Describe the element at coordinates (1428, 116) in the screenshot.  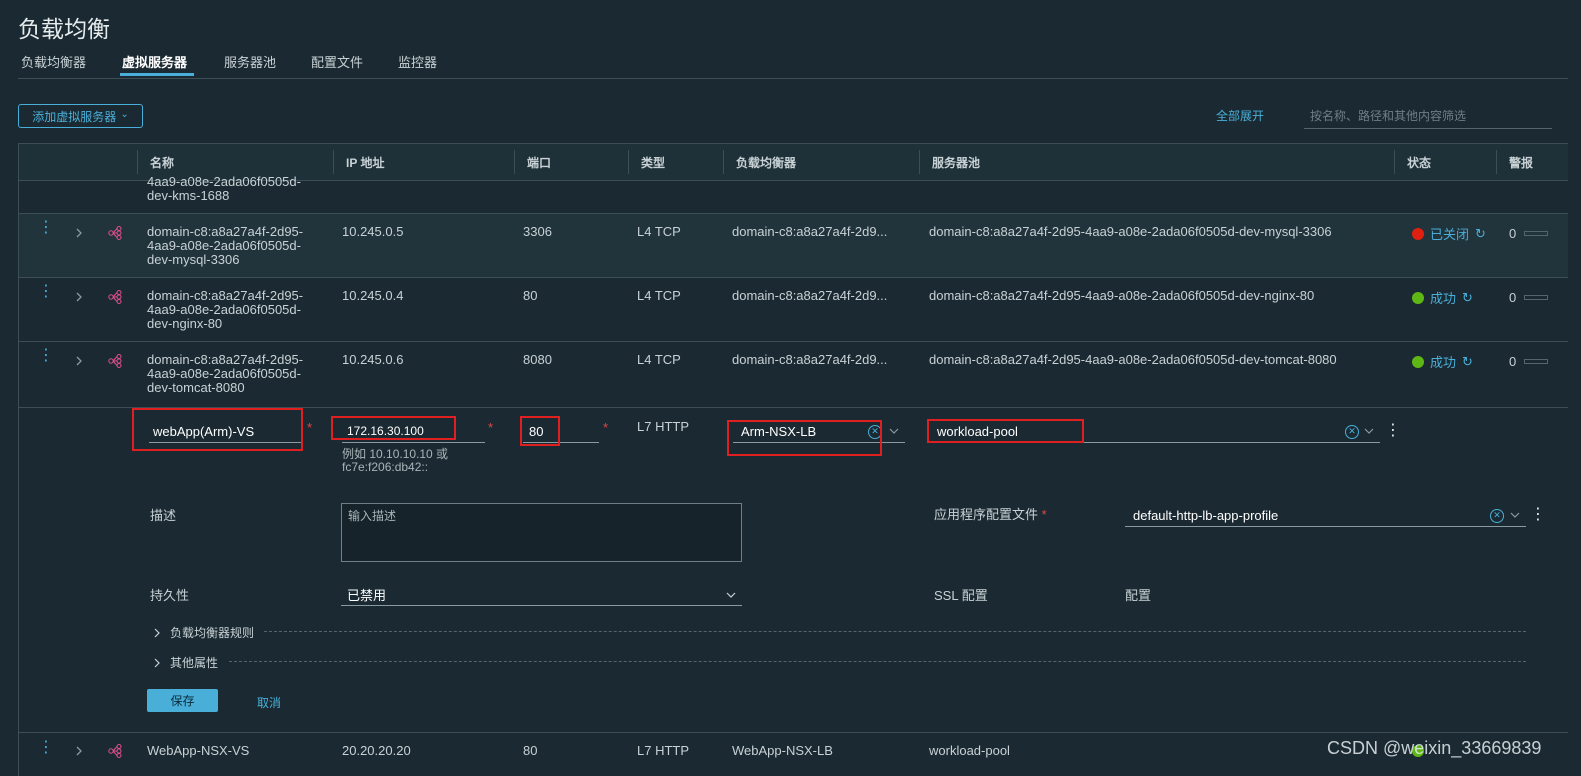
I see `filter-input` at that location.